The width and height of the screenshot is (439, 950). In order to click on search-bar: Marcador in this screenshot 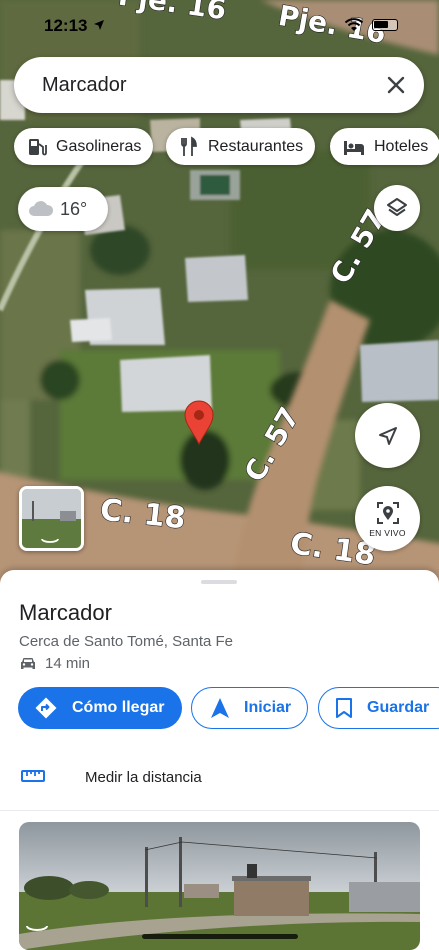, I will do `click(219, 85)`.